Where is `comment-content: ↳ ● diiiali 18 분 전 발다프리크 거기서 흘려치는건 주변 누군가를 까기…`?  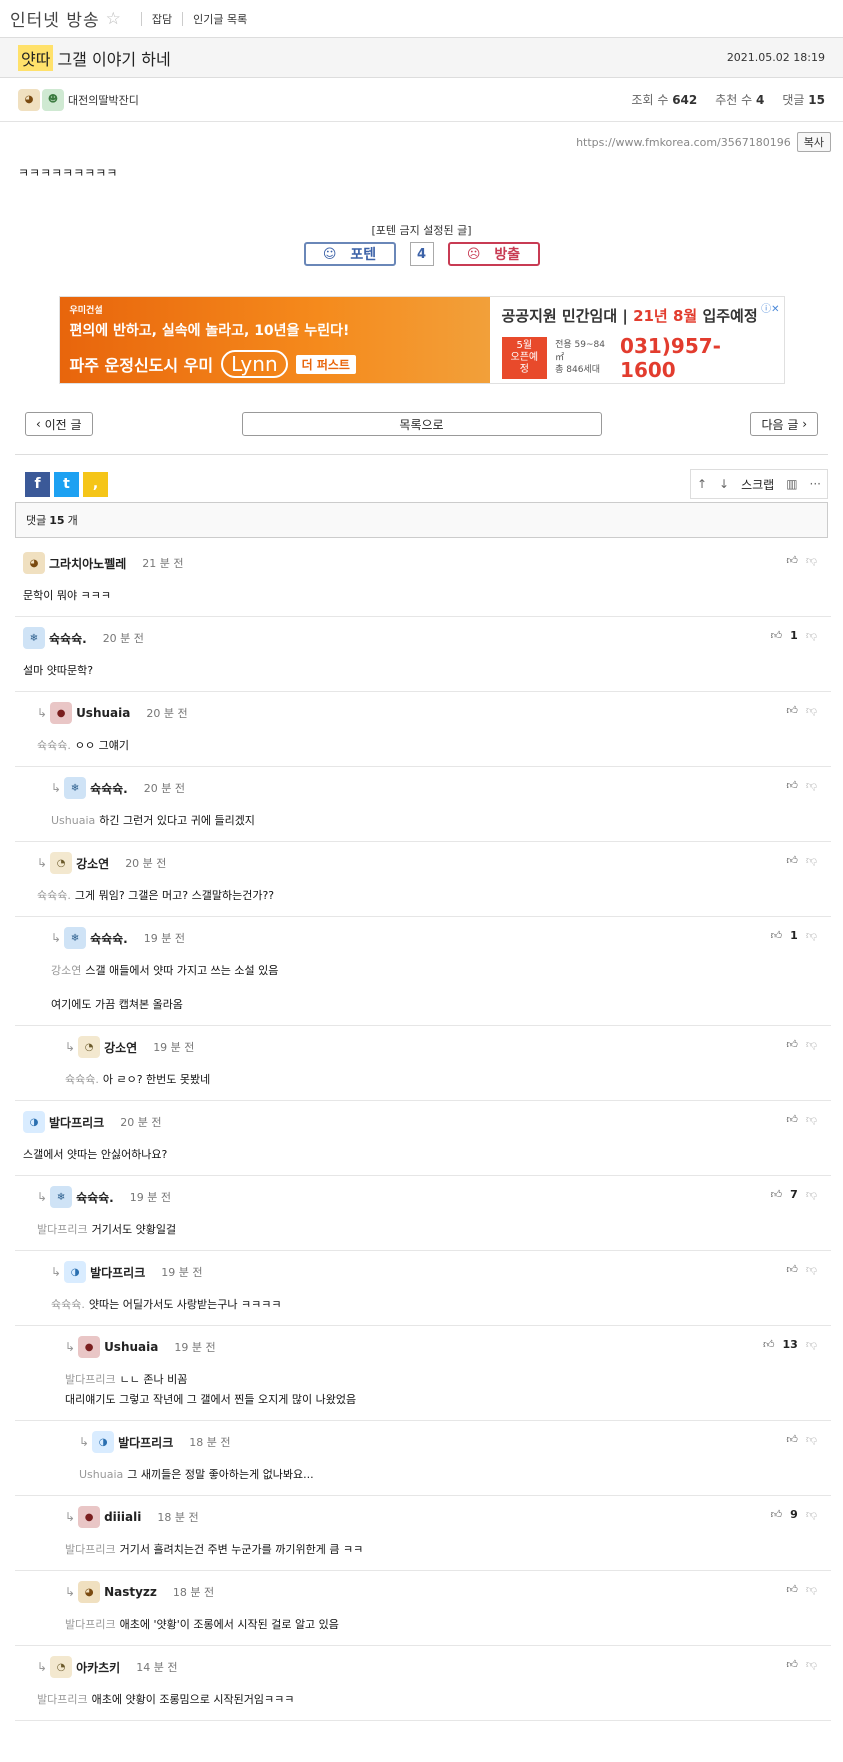 comment-content: ↳ ● diiiali 18 분 전 발다프리크 거기서 흘려치는건 주변 누군가를 까기… is located at coordinates (423, 1533).